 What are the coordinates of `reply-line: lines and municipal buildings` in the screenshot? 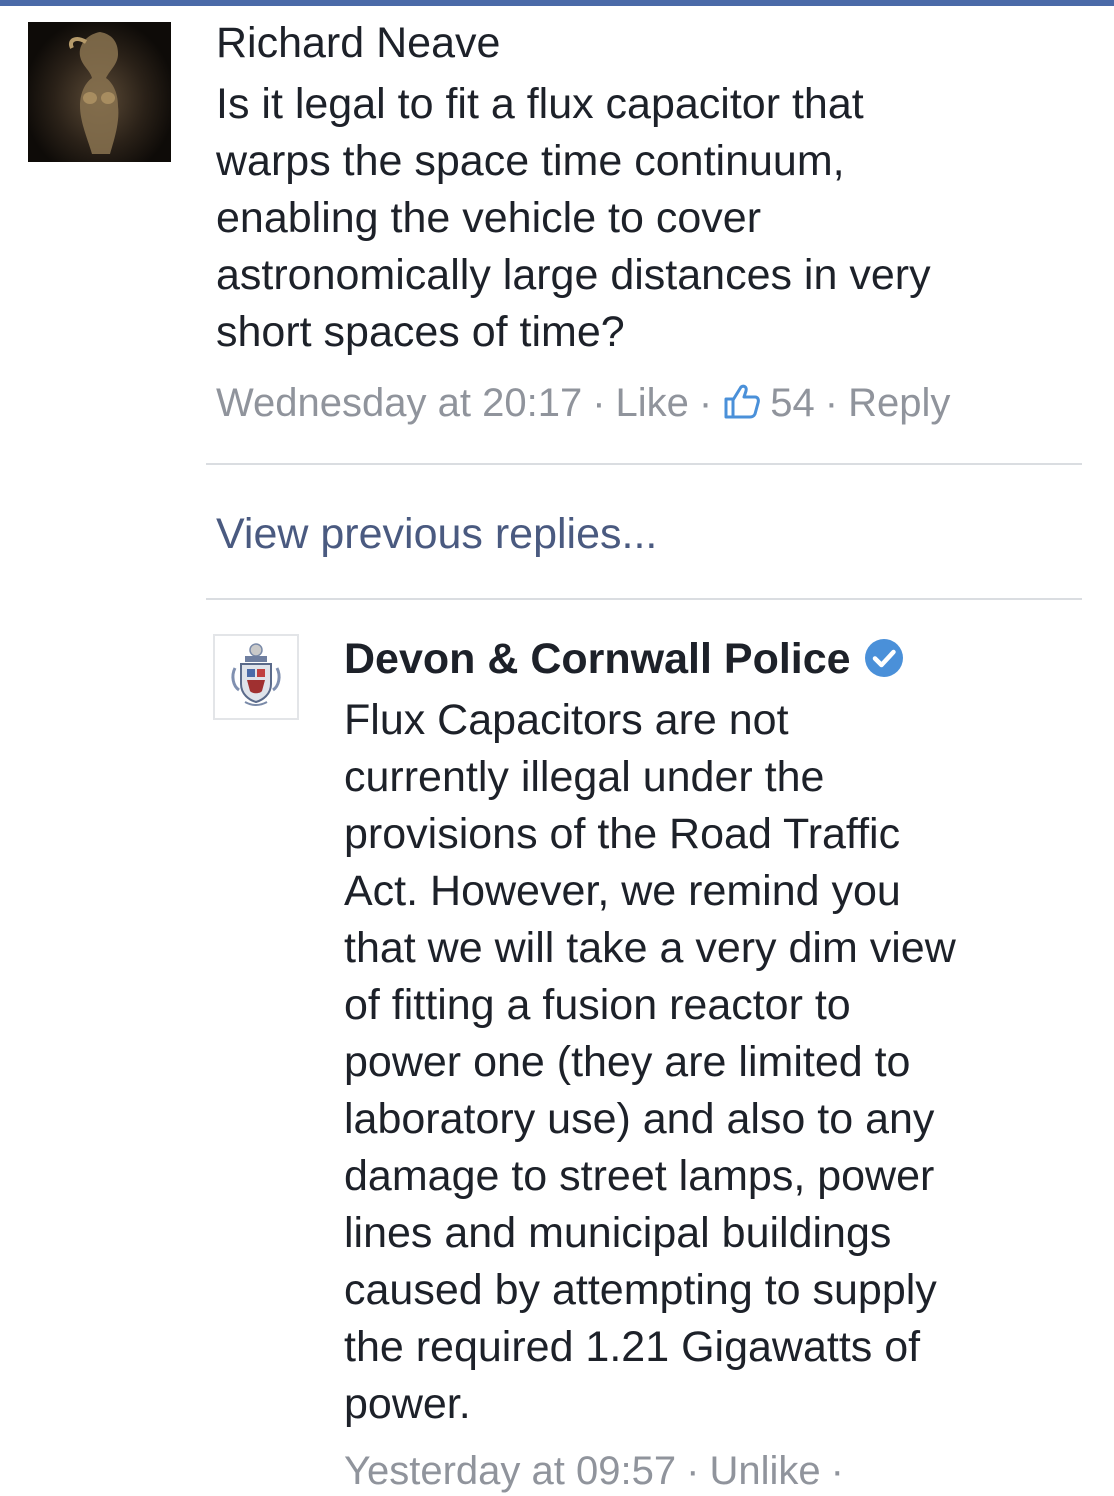 It's located at (618, 1233).